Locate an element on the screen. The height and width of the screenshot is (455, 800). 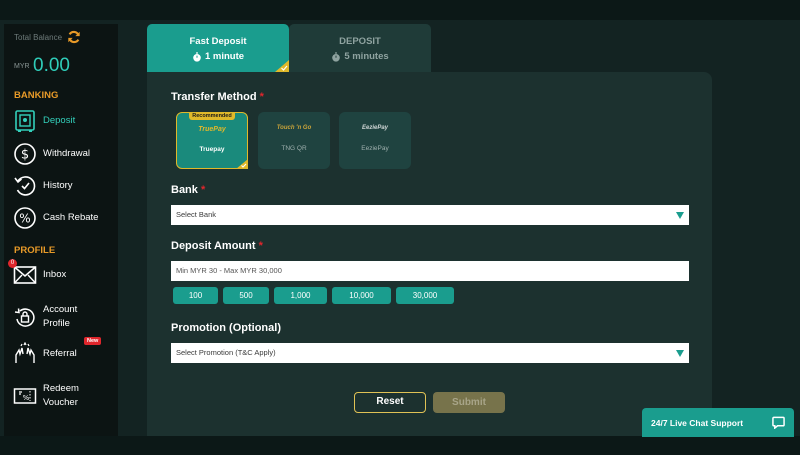
dollar-icon: $ is located at coordinates (25, 154).